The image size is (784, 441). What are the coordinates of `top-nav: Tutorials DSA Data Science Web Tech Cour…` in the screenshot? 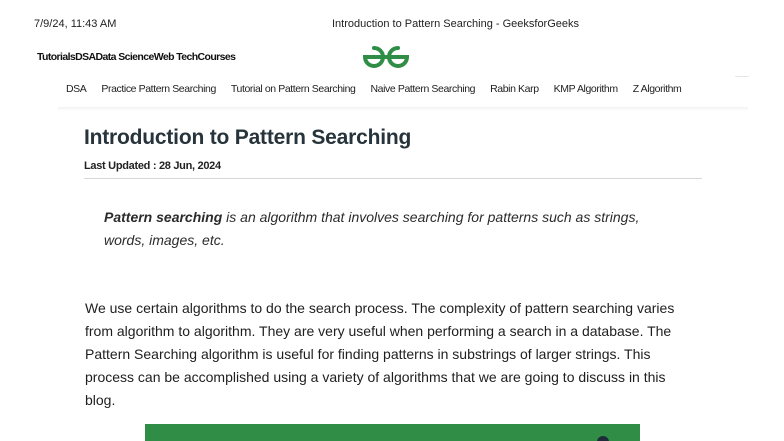 It's located at (136, 57).